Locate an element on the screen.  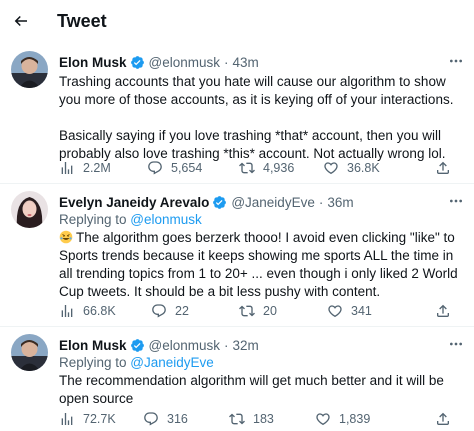
views-button: 66.8K is located at coordinates (87, 311).